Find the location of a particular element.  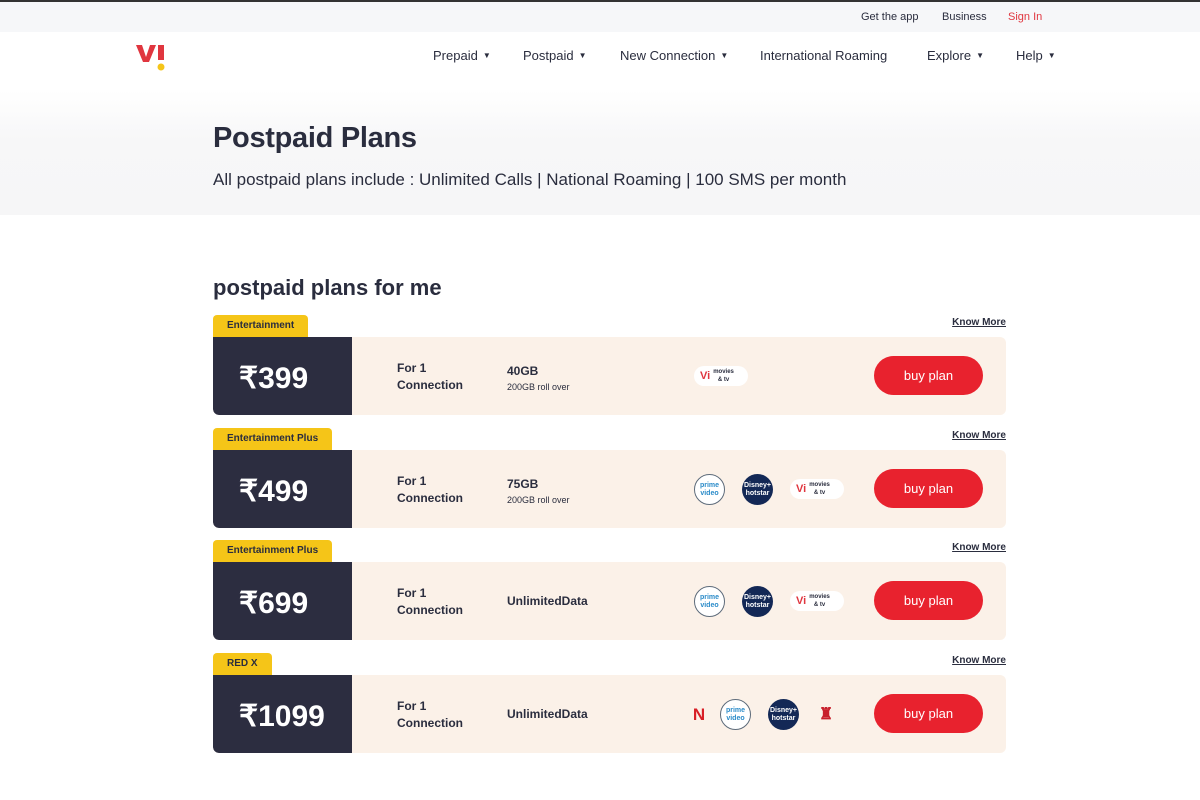

plan-price: ₹399 is located at coordinates (282, 376).